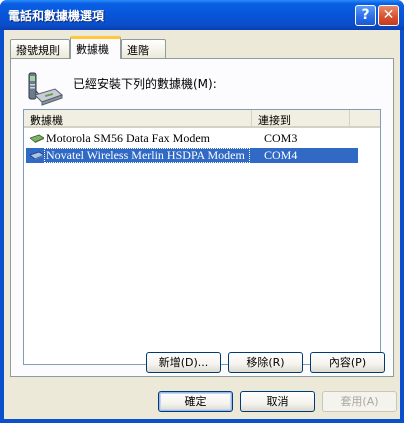  What do you see at coordinates (365, 118) in the screenshot?
I see `column-header-empty` at bounding box center [365, 118].